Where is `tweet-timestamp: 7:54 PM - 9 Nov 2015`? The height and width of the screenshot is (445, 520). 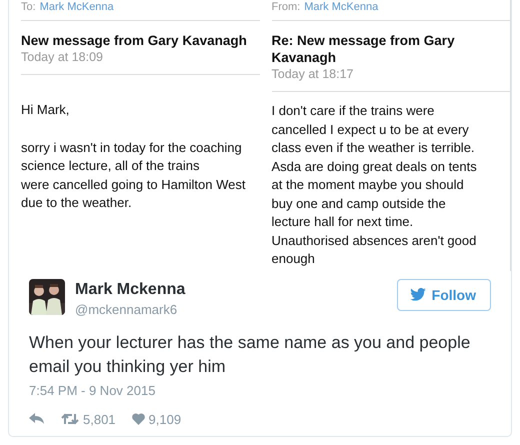 tweet-timestamp: 7:54 PM - 9 Nov 2015 is located at coordinates (260, 390).